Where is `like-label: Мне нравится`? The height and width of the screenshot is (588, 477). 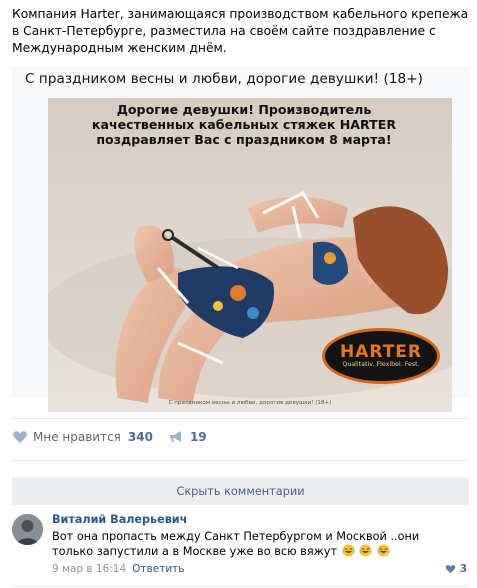
like-label: Мне нравится is located at coordinates (77, 437).